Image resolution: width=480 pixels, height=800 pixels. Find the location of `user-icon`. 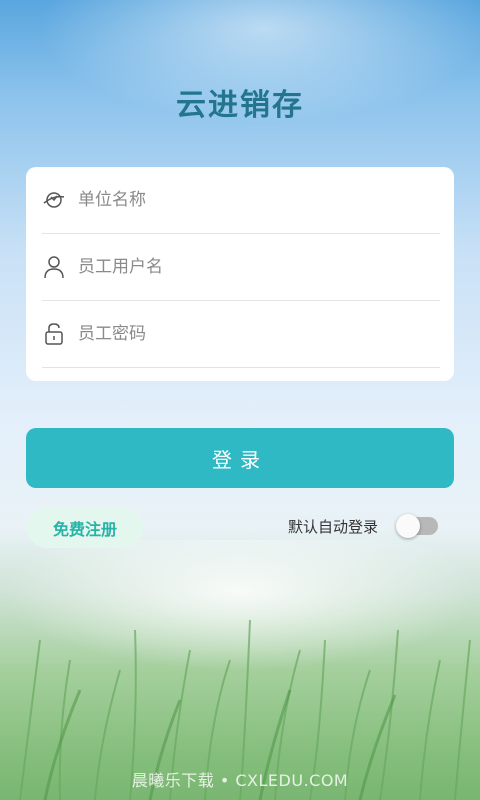

user-icon is located at coordinates (54, 267).